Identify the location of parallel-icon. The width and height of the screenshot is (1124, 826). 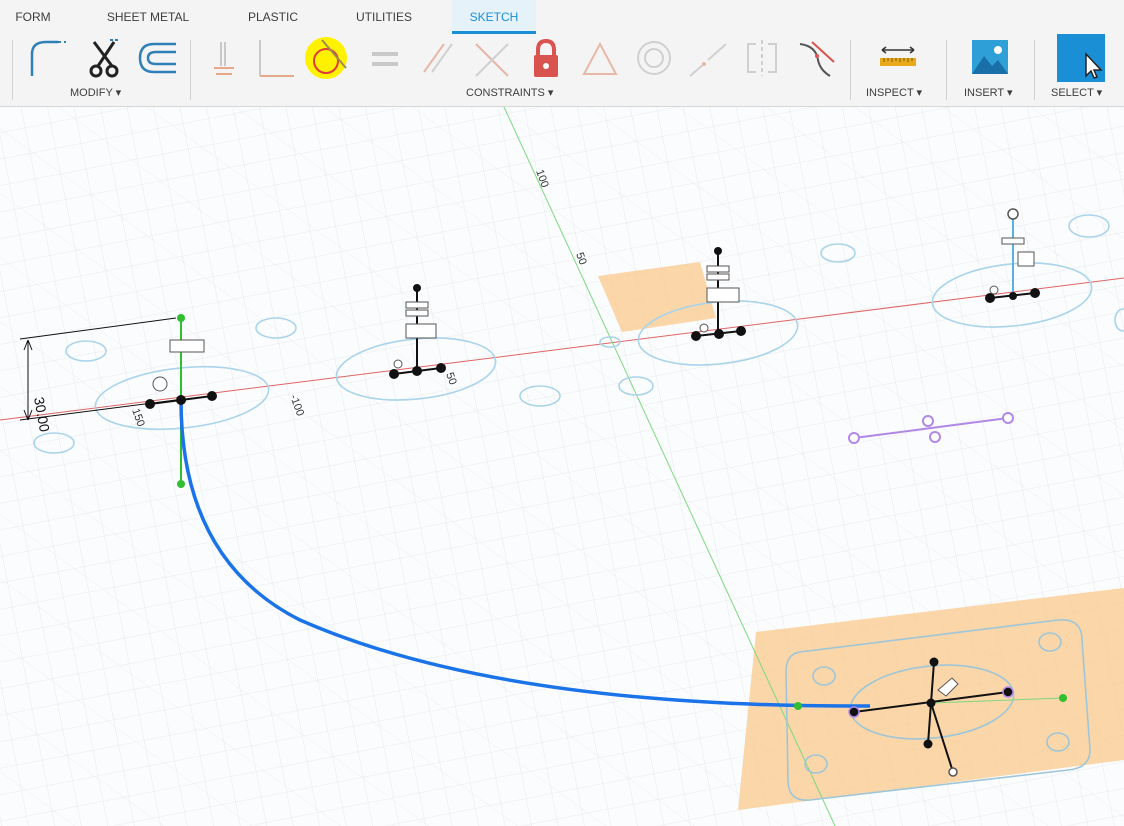
(438, 58).